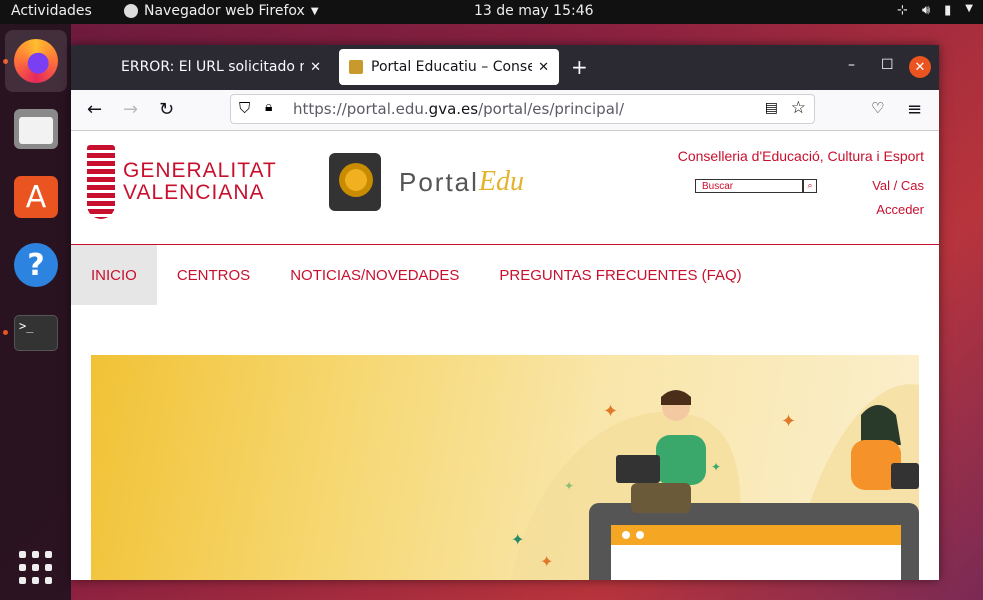 The width and height of the screenshot is (983, 600). Describe the element at coordinates (94, 109) in the screenshot. I see `back-icon: ←` at that location.